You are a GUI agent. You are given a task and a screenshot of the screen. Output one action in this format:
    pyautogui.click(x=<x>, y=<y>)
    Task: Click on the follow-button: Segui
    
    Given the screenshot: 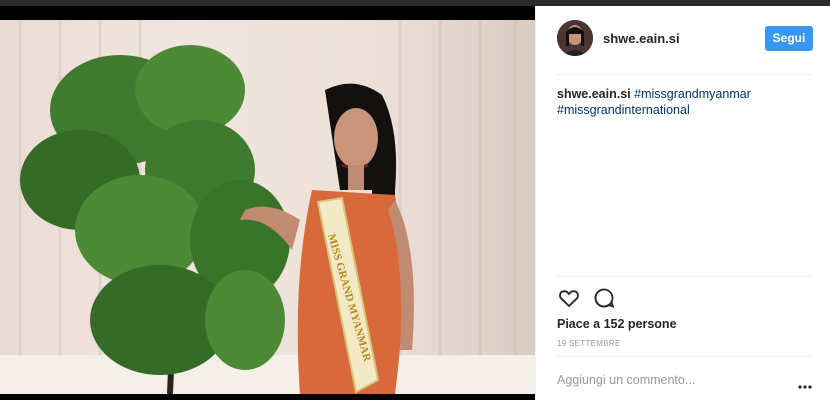 What is the action you would take?
    pyautogui.click(x=789, y=38)
    